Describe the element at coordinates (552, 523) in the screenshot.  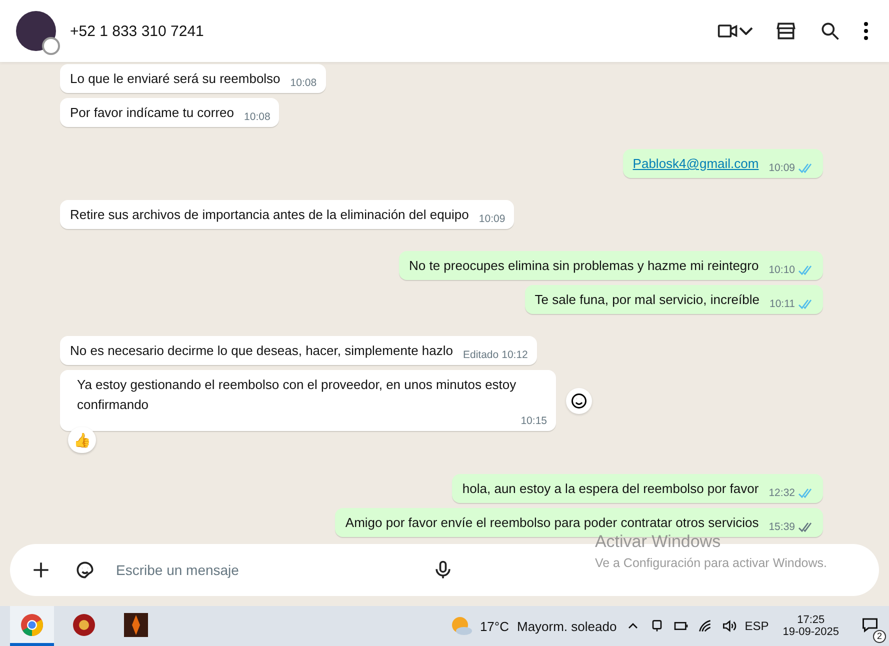
I see `message-text: Amigo por favor envíe el reembolso para poder contratar otros servicios` at that location.